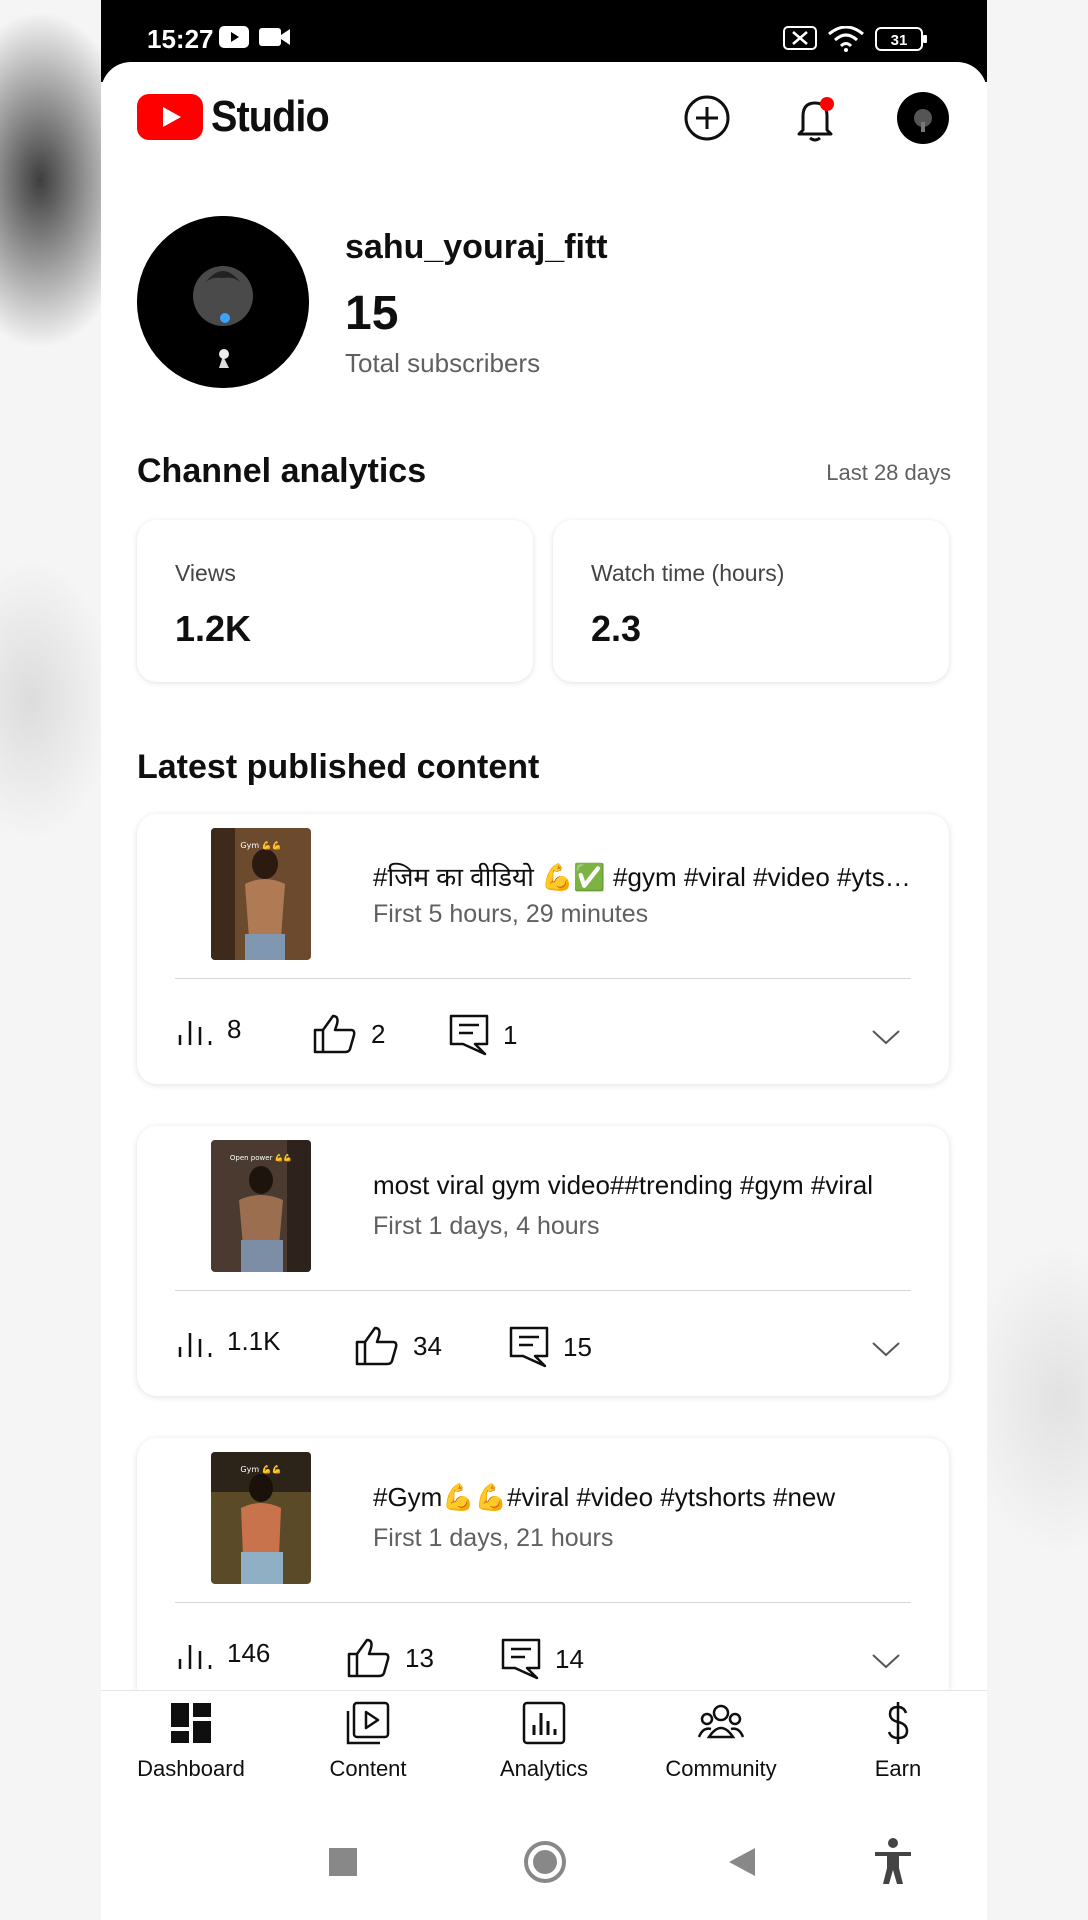 This screenshot has height=1920, width=1088. What do you see at coordinates (191, 1723) in the screenshot?
I see `dashboard-icon` at bounding box center [191, 1723].